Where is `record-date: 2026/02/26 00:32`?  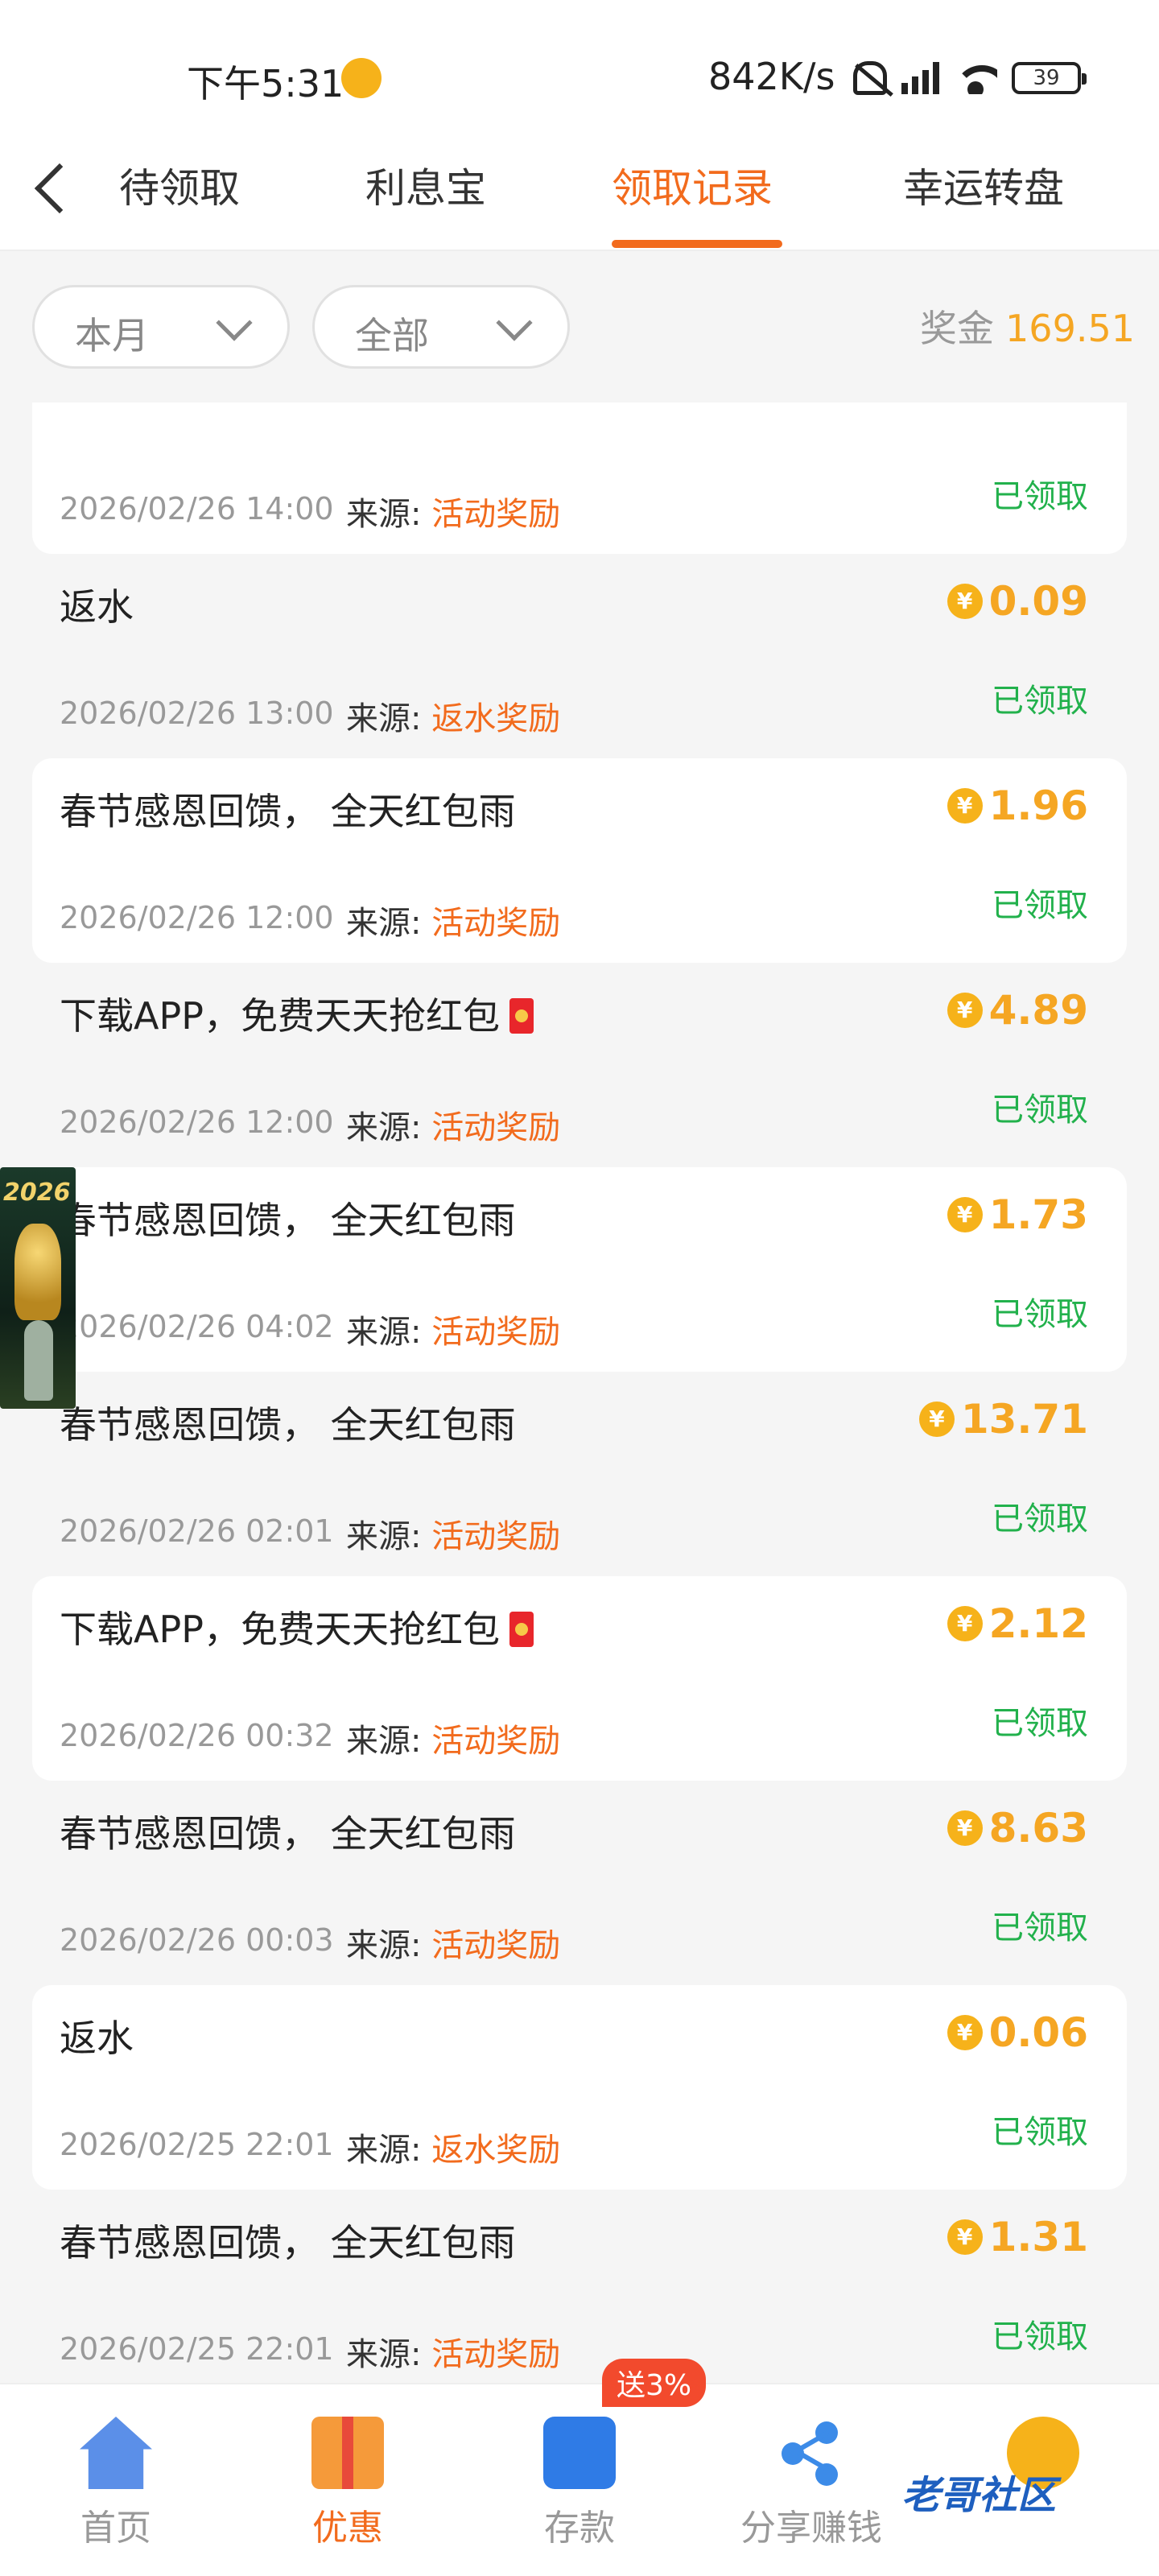 record-date: 2026/02/26 00:32 is located at coordinates (197, 1735).